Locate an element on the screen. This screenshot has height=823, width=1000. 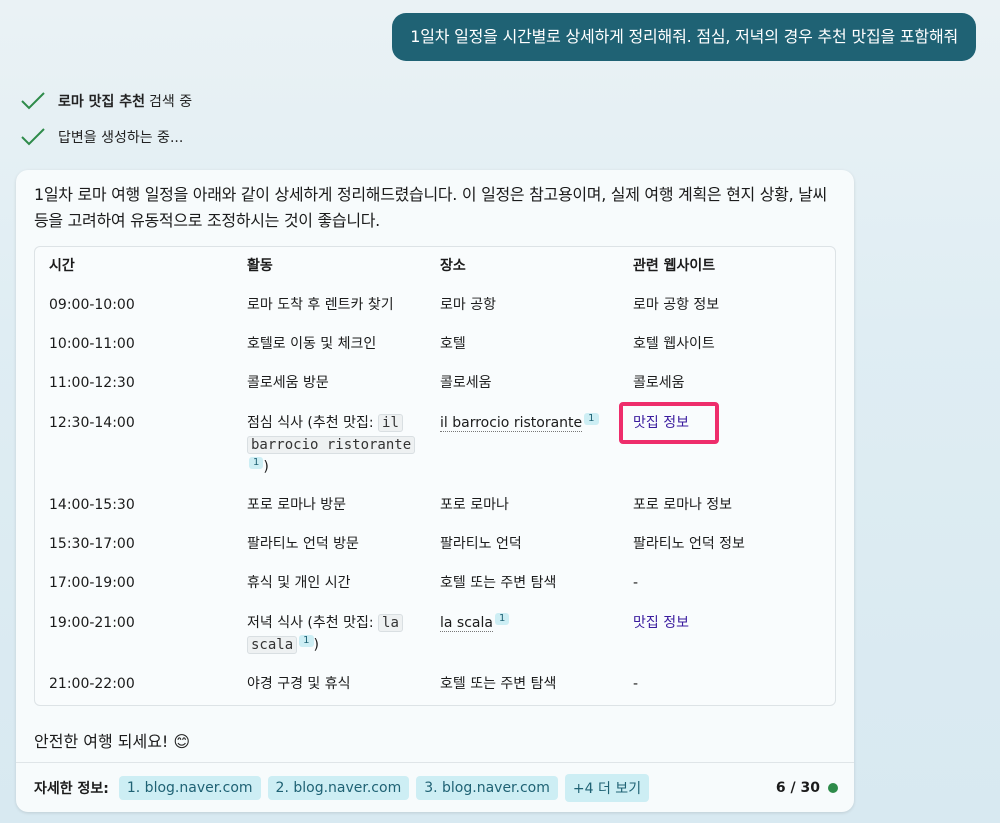
status-search-term: 로마 맛집 추천 is located at coordinates (102, 102).